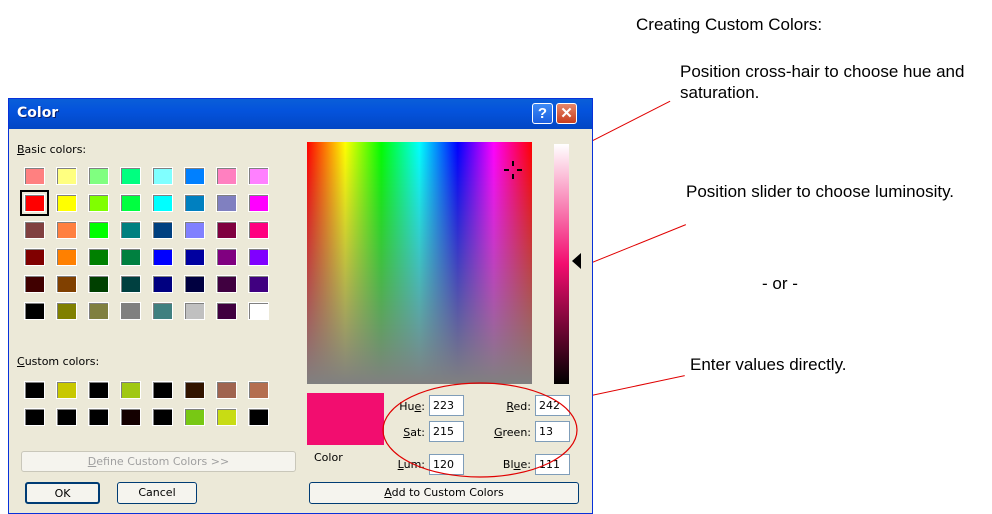  Describe the element at coordinates (38, 113) in the screenshot. I see `dialog-title: Color` at that location.